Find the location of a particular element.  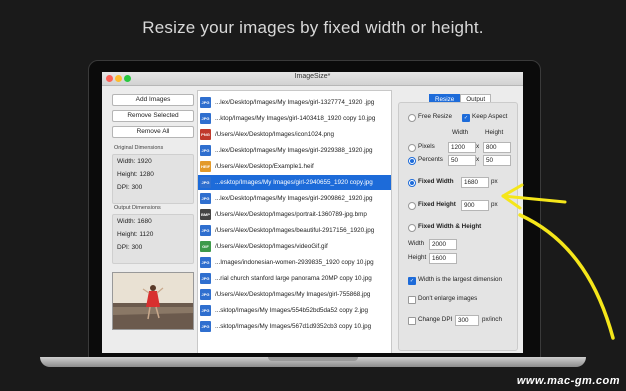

annotation-arrow-icon is located at coordinates (558, 261).